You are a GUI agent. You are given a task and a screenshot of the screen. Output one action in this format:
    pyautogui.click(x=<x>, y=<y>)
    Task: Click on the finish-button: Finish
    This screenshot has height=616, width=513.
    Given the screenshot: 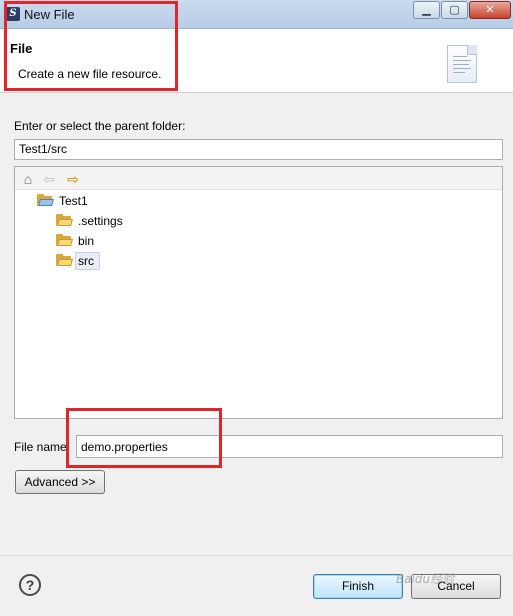 What is the action you would take?
    pyautogui.click(x=358, y=586)
    